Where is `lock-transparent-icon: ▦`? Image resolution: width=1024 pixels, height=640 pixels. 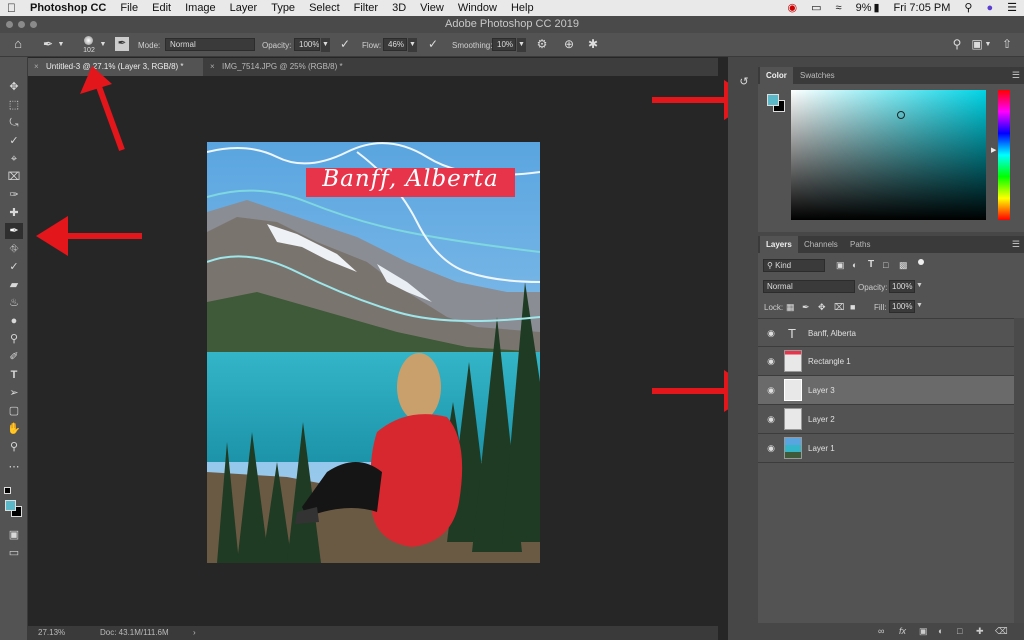 lock-transparent-icon: ▦ is located at coordinates (790, 307).